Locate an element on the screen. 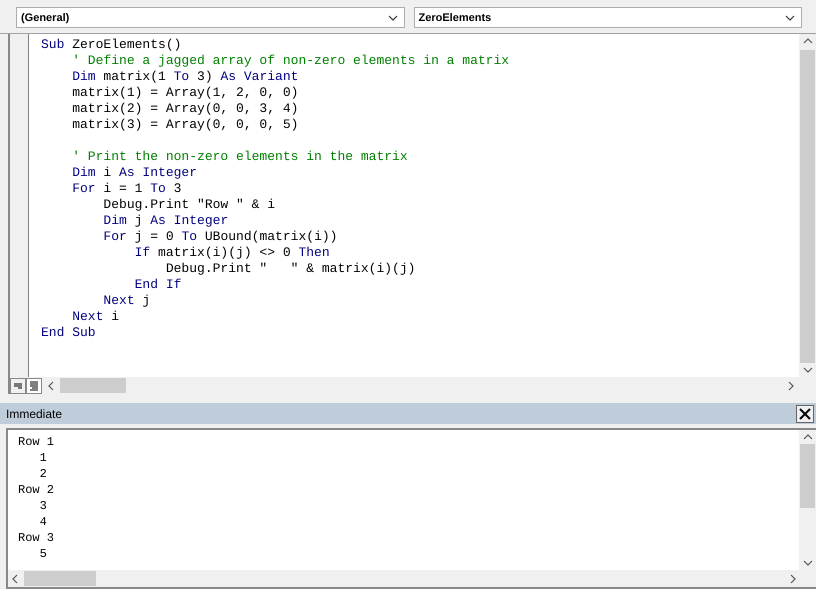 The height and width of the screenshot is (589, 816). output-line: 1 is located at coordinates (42, 458).